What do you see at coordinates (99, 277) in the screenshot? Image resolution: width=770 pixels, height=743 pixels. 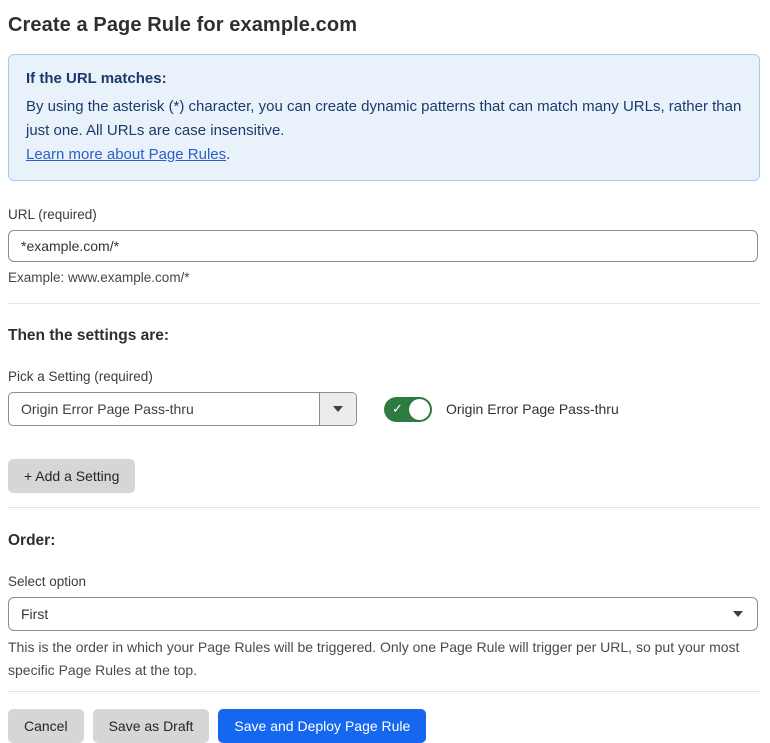 I see `url-example-helper: Example: www.example.com/*` at bounding box center [99, 277].